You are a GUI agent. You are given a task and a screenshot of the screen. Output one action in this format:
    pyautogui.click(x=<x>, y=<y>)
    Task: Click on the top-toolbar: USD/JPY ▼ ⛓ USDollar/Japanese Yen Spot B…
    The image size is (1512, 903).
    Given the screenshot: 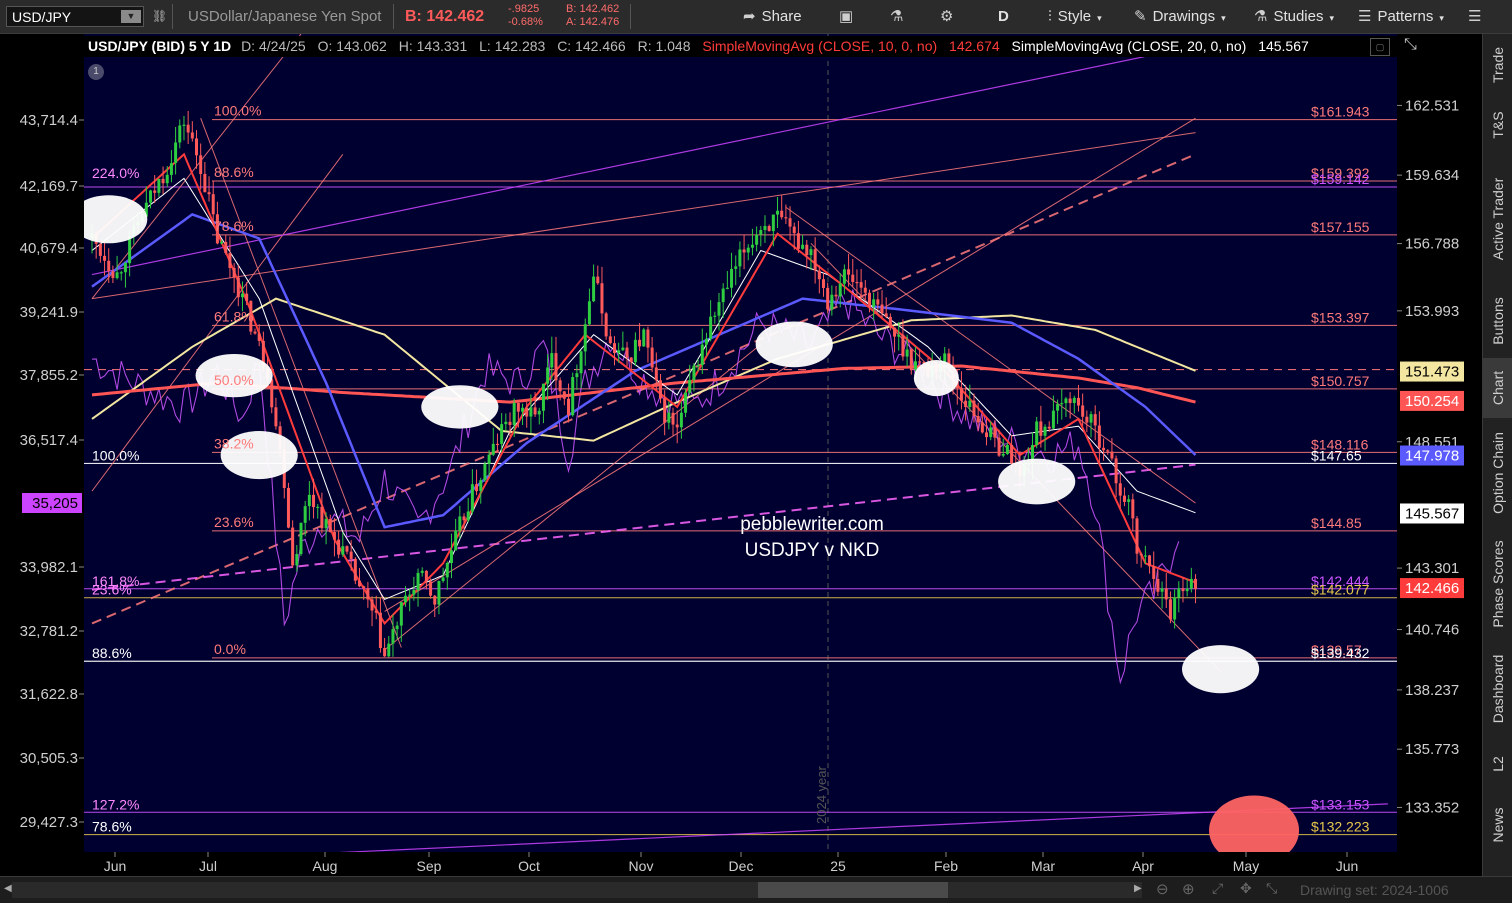 What is the action you would take?
    pyautogui.click(x=756, y=17)
    